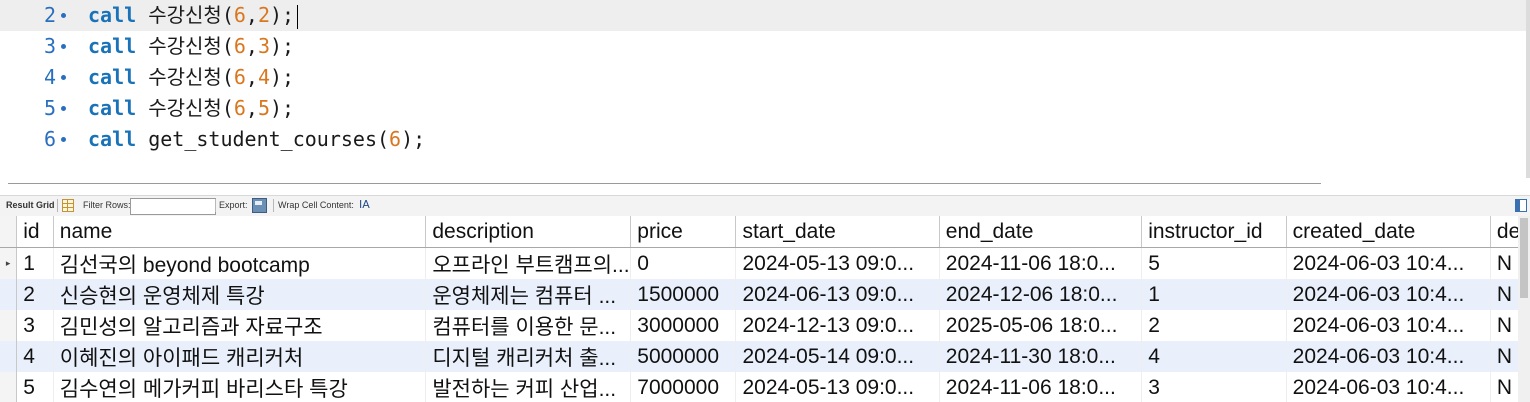  Describe the element at coordinates (35, 294) in the screenshot. I see `table-cell-id: 2` at that location.